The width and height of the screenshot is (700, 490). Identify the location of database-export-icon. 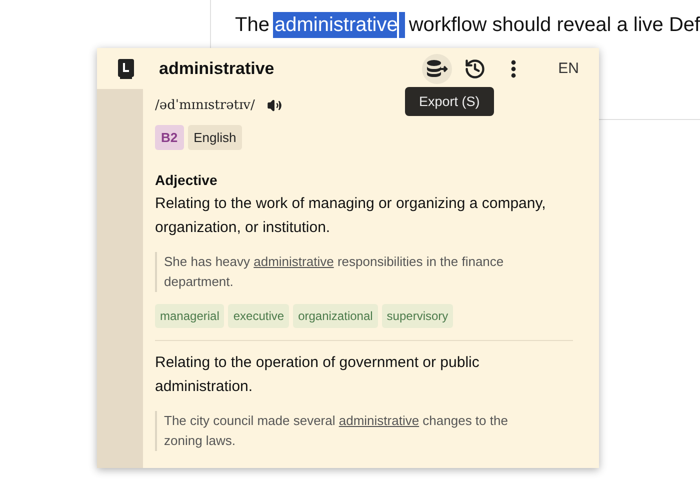
(437, 68).